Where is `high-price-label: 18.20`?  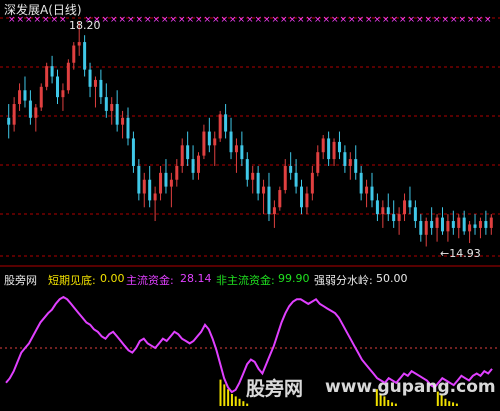
high-price-label: 18.20 is located at coordinates (85, 25).